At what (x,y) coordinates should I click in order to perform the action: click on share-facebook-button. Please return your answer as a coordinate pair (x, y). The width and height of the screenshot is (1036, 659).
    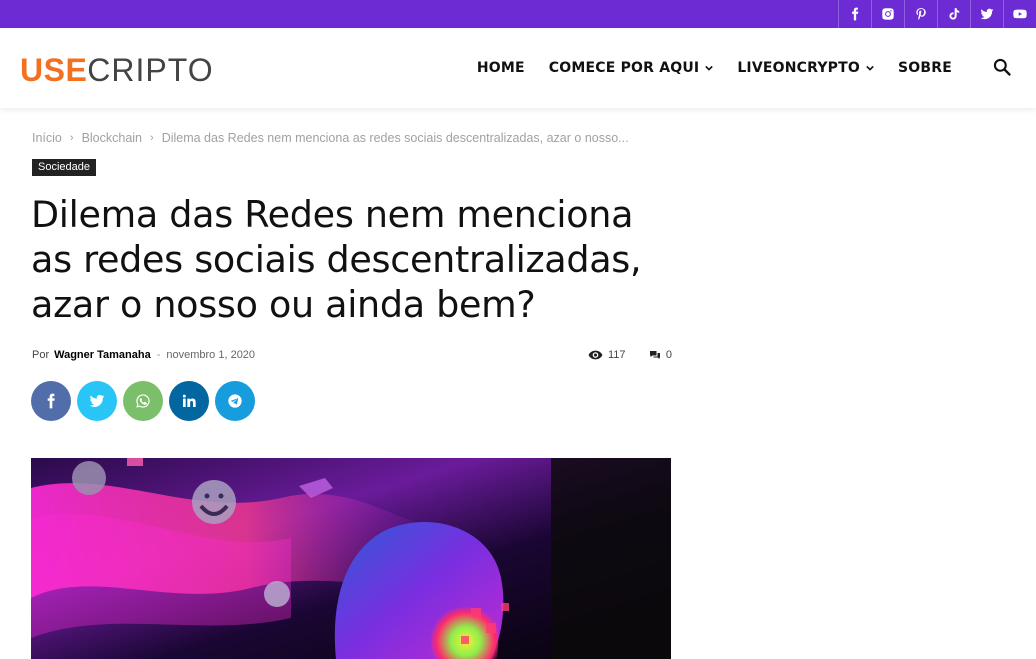
    Looking at the image, I should click on (51, 401).